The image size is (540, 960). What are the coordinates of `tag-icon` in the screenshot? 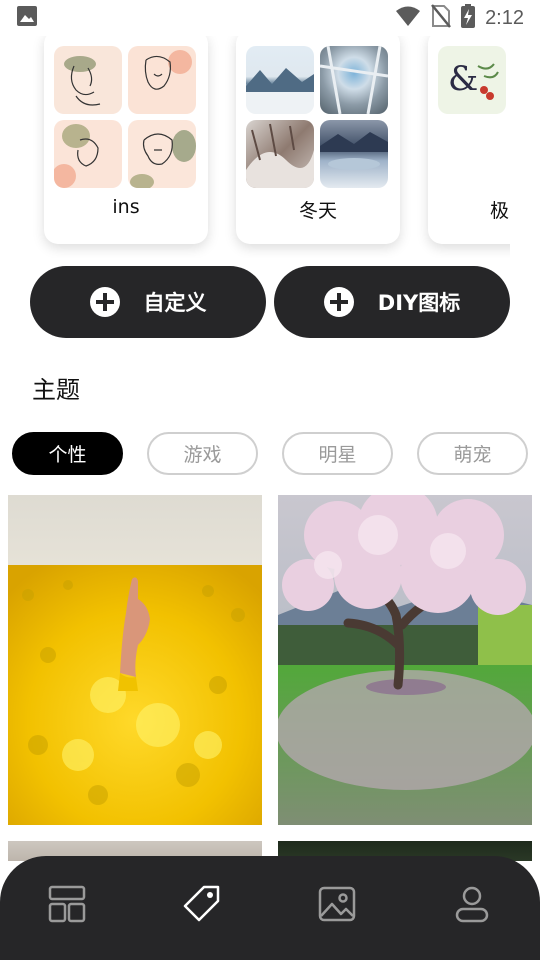 It's located at (201, 903).